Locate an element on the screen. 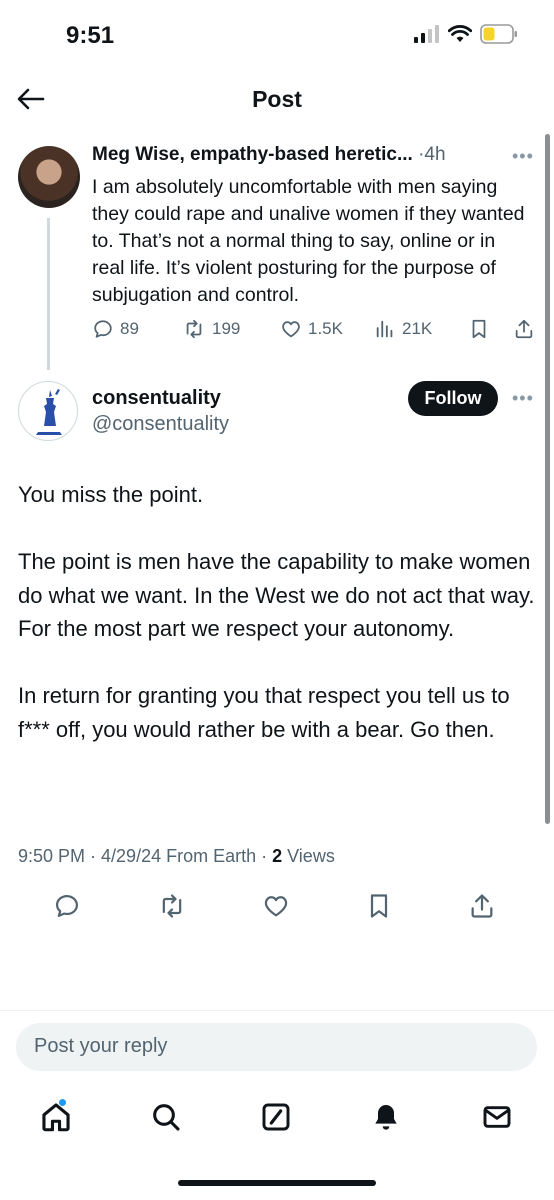  parent-more-icon: ••• is located at coordinates (523, 156).